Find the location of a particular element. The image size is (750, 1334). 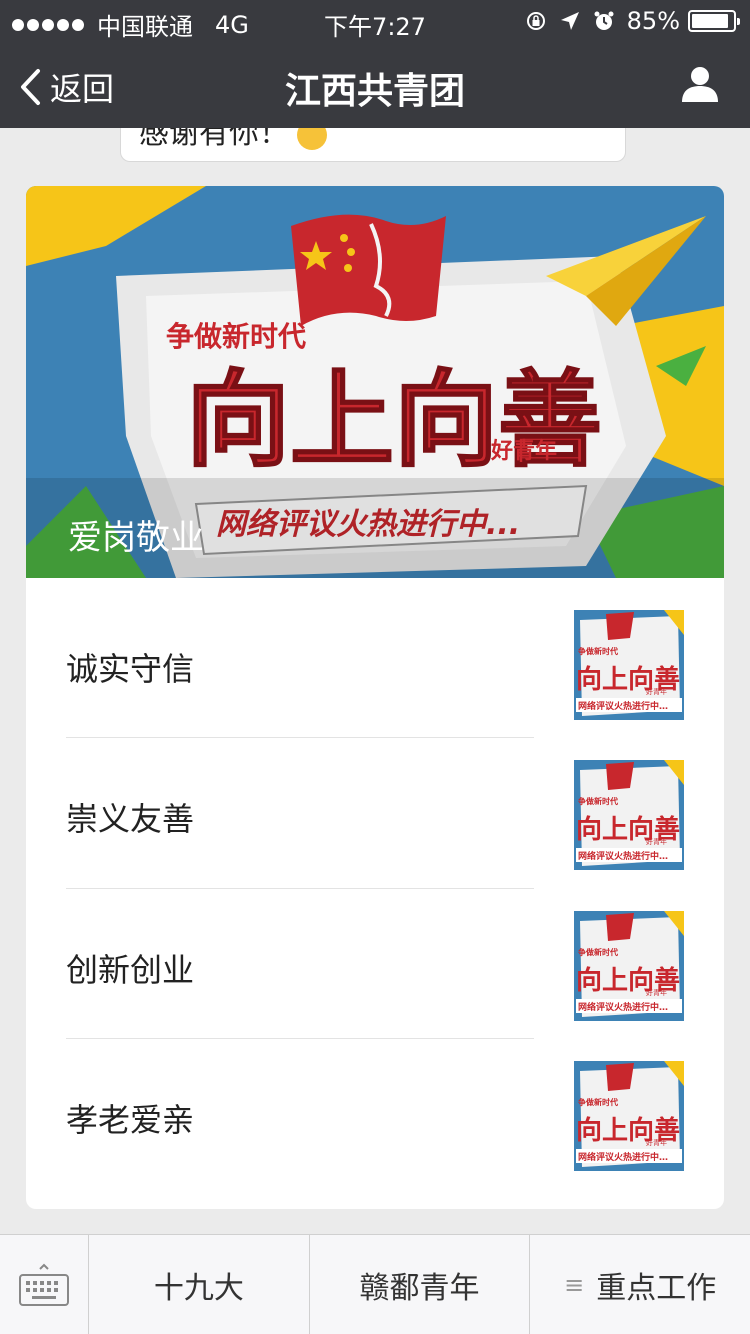

article-title: 孝老爱亲 is located at coordinates (130, 1120).